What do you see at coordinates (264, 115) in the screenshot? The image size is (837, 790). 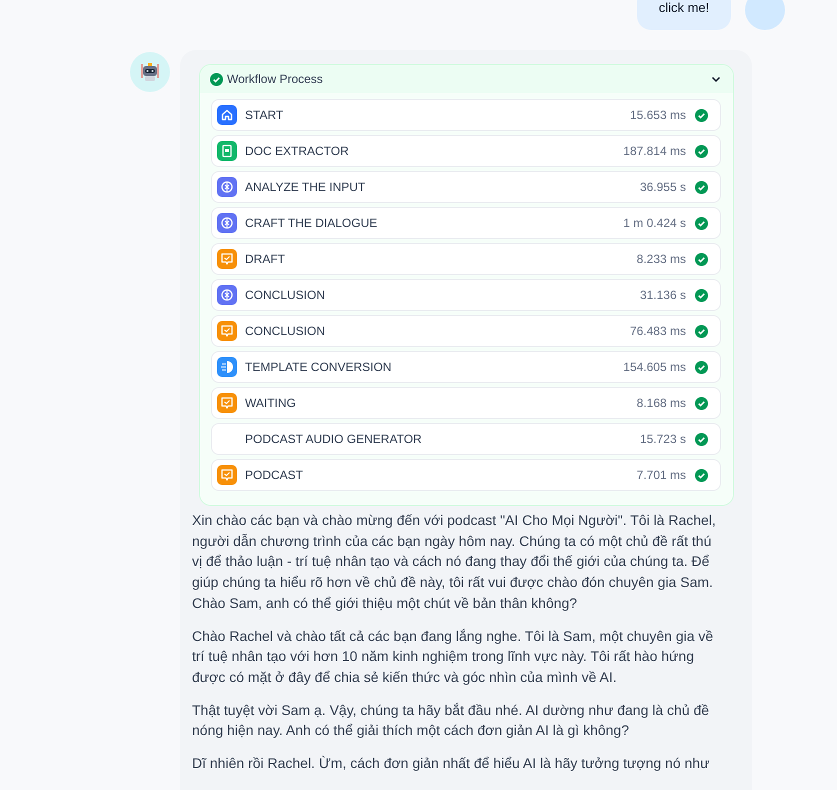 I see `node-title: START` at bounding box center [264, 115].